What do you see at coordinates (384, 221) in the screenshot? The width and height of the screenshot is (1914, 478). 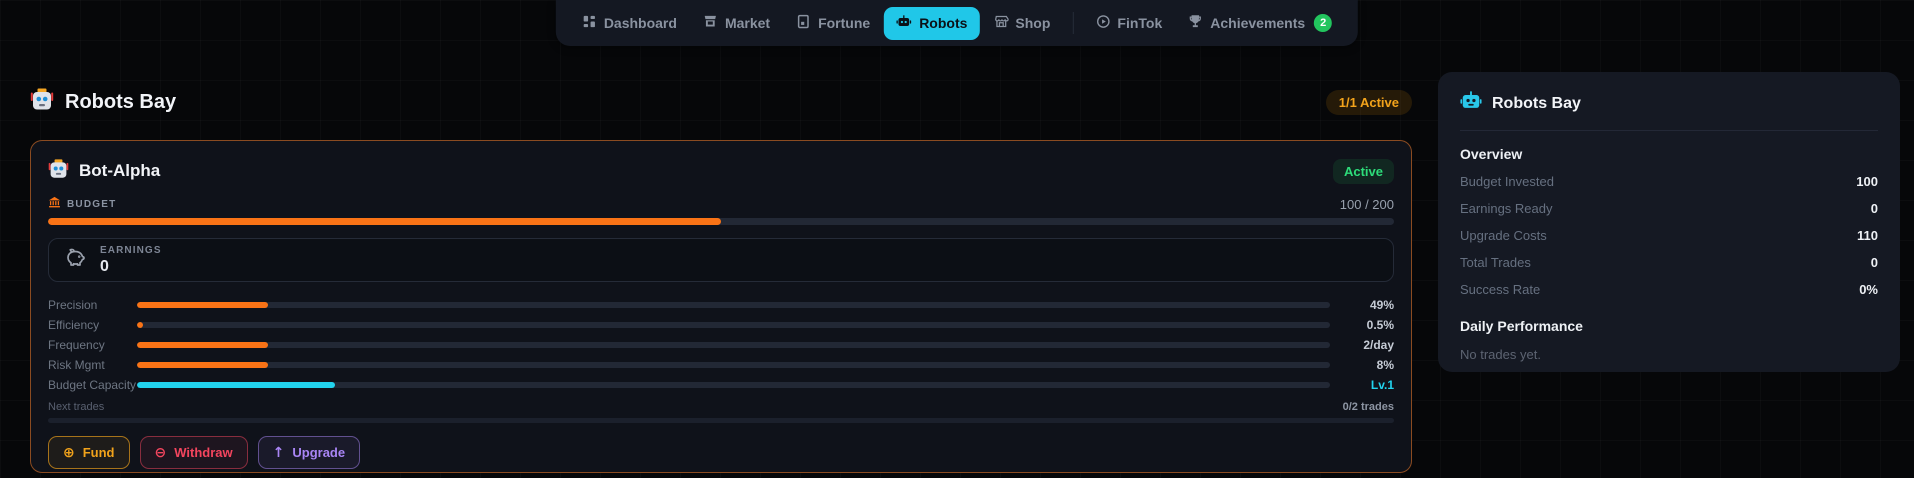 I see `budget-progress-fill` at bounding box center [384, 221].